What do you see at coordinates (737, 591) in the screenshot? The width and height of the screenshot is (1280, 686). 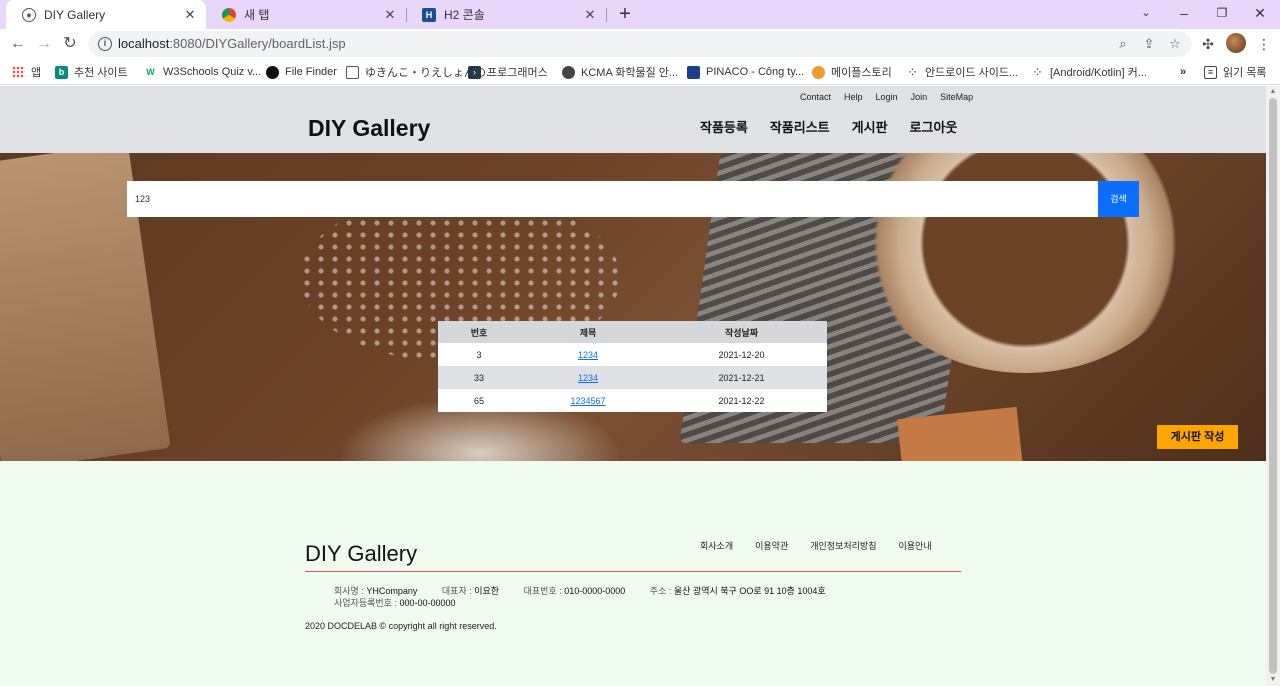 I see `address: 주소 : 울산 광역시 북구 OO로 91 10층 1004호` at bounding box center [737, 591].